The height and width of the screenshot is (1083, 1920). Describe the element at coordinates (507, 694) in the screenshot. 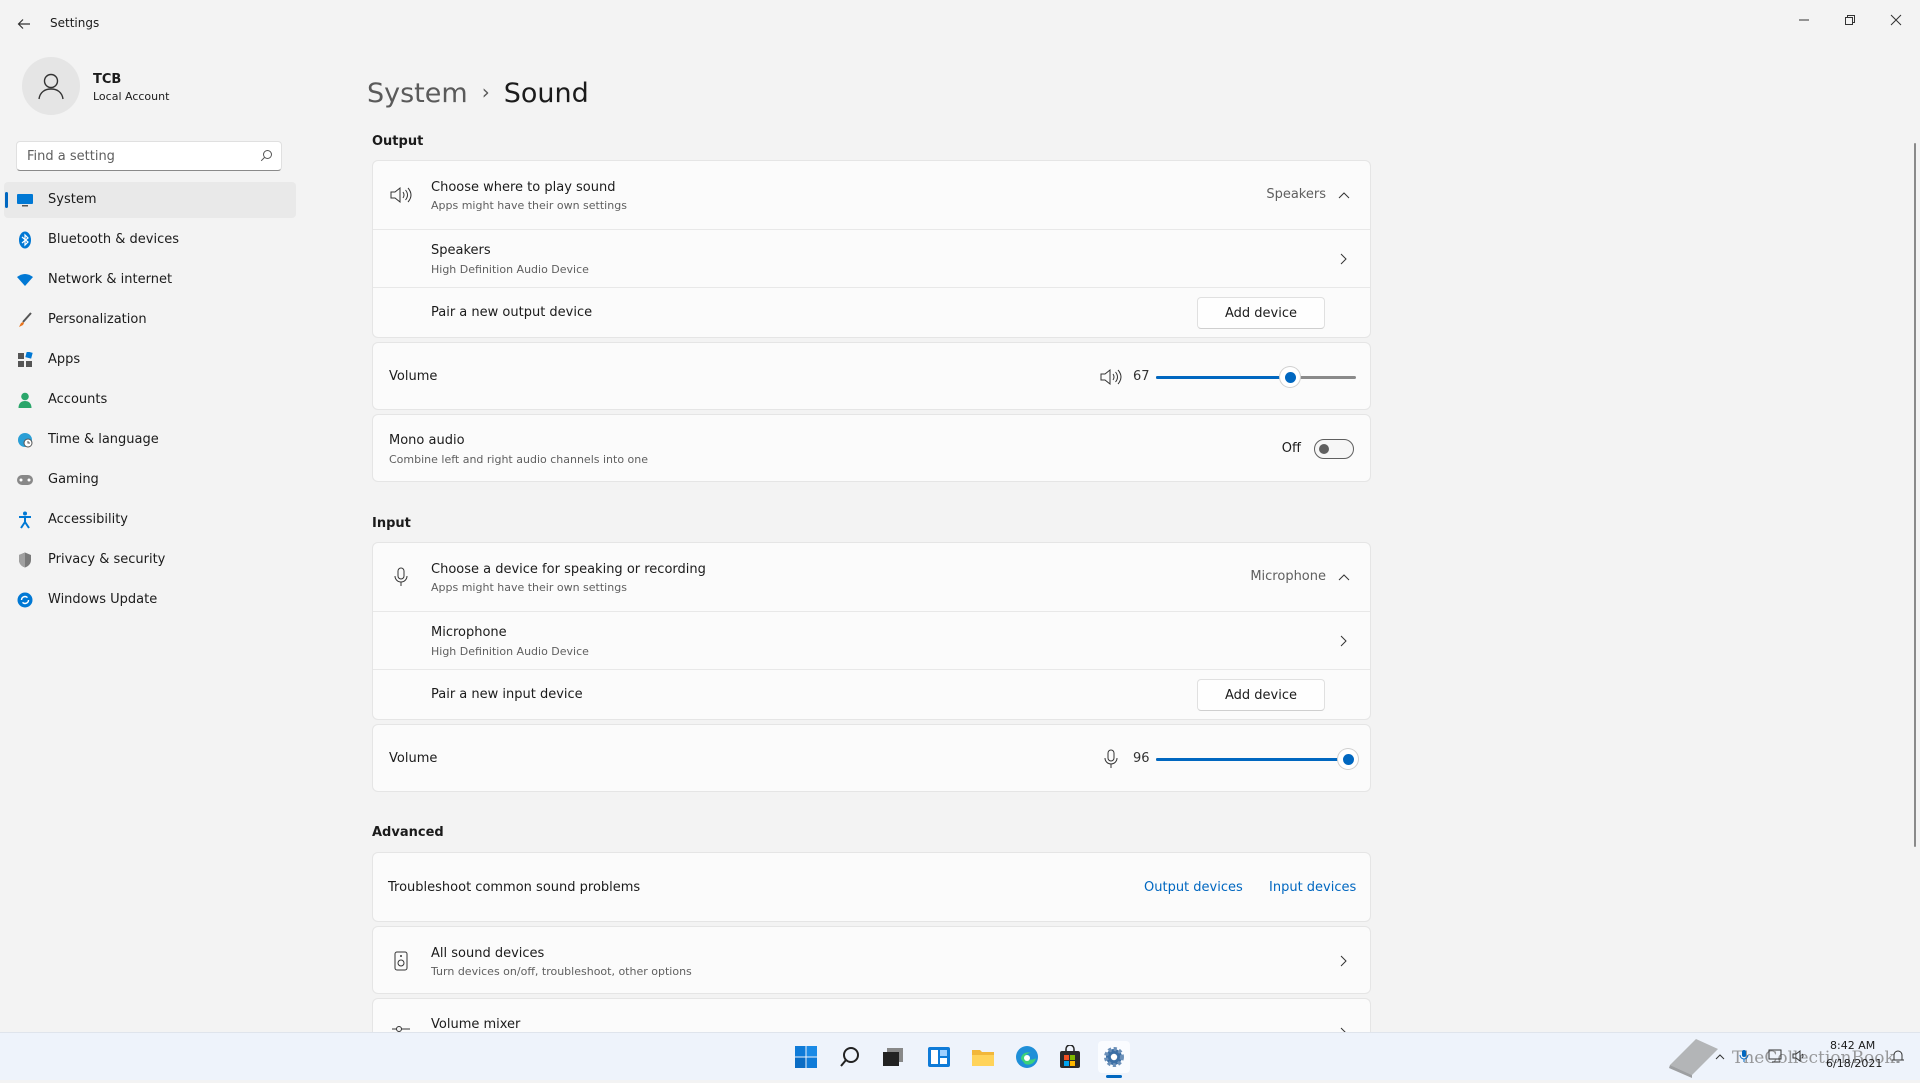

I see `pair-input-label: Pair a new input device` at that location.